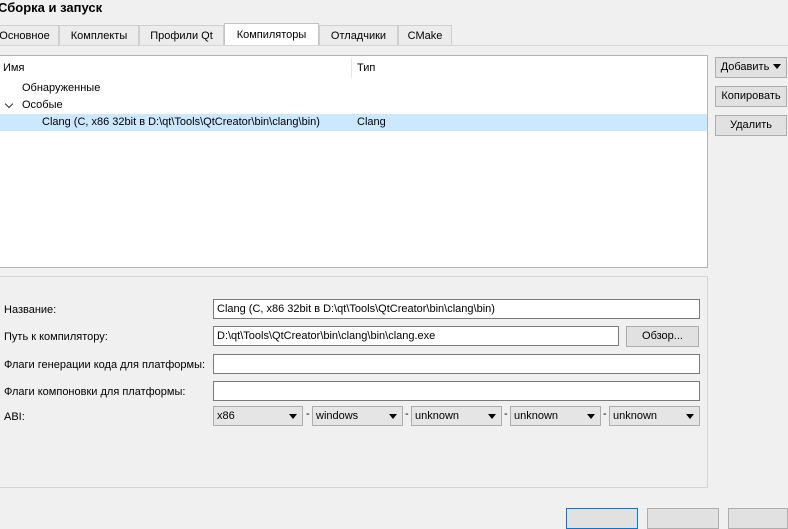  I want to click on remove-button: Удалить, so click(751, 125).